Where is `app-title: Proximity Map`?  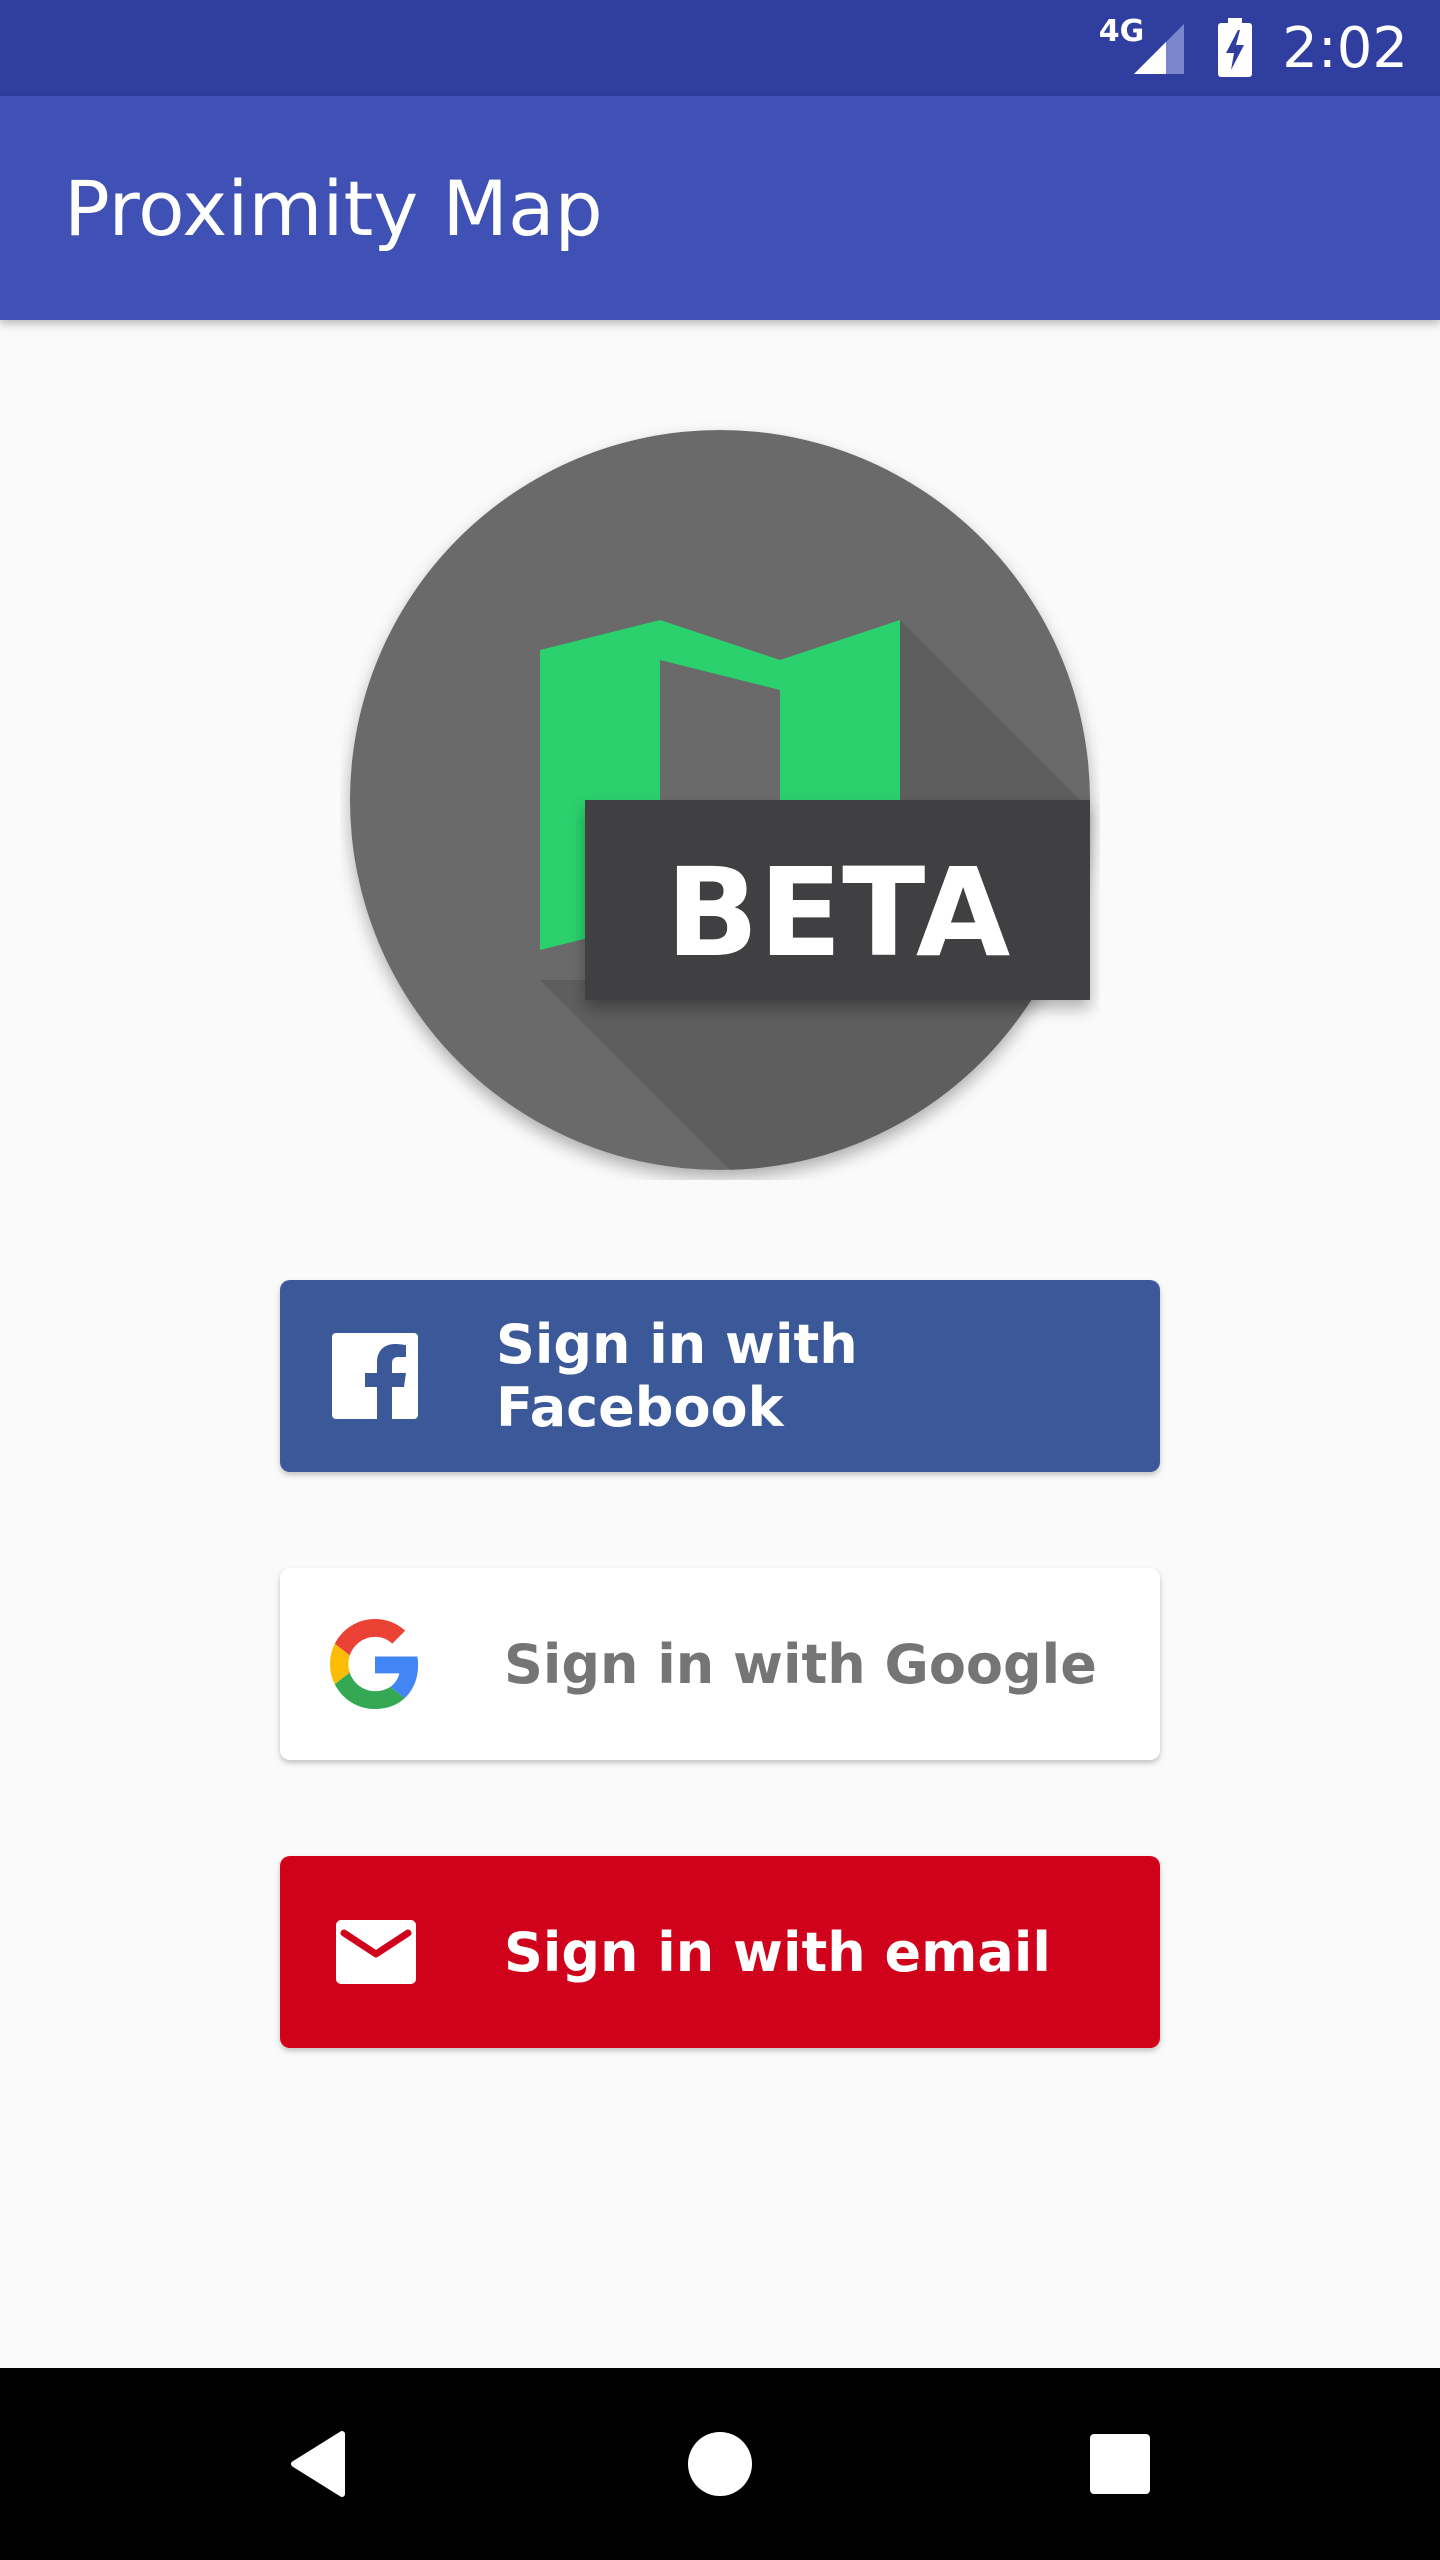
app-title: Proximity Map is located at coordinates (333, 208).